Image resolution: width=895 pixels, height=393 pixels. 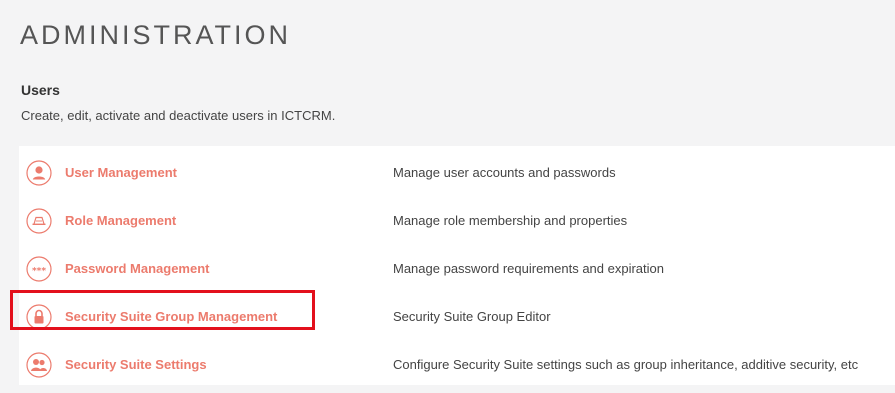 I want to click on password-asterisks-icon: ***, so click(x=39, y=269).